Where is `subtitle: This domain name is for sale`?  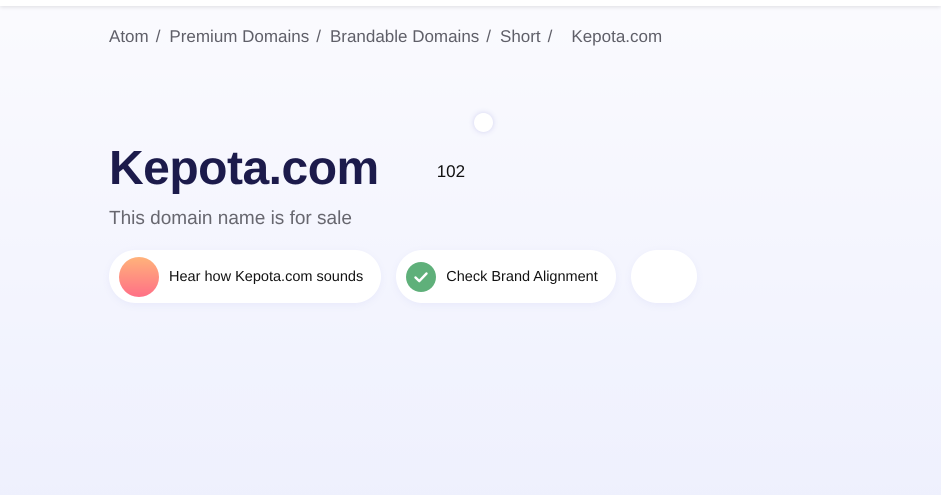
subtitle: This domain name is for sale is located at coordinates (231, 219).